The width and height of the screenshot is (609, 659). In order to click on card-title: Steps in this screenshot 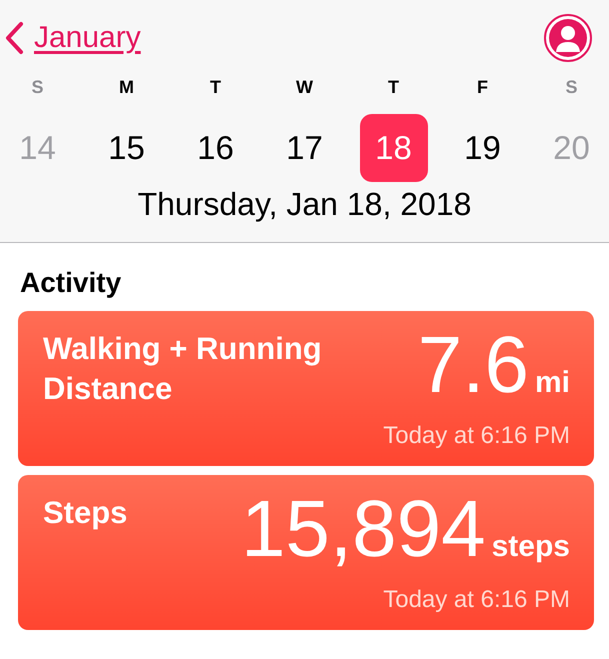, I will do `click(85, 513)`.